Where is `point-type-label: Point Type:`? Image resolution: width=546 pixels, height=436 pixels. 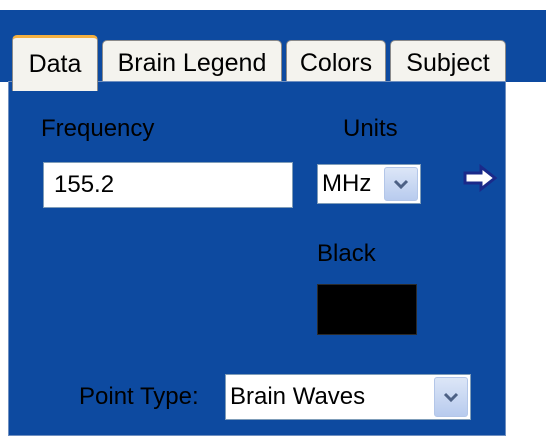 point-type-label: Point Type: is located at coordinates (139, 396).